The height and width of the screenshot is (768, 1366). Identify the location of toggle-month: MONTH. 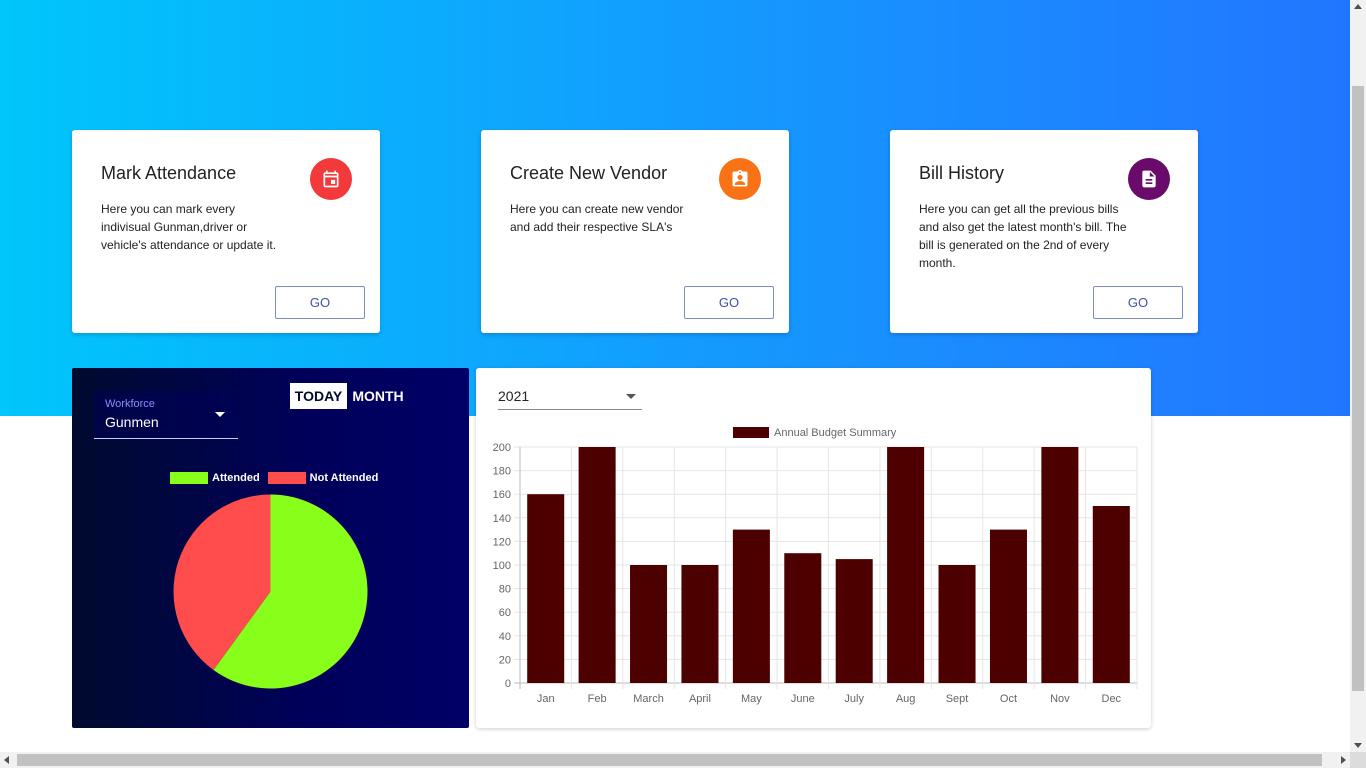
(378, 396).